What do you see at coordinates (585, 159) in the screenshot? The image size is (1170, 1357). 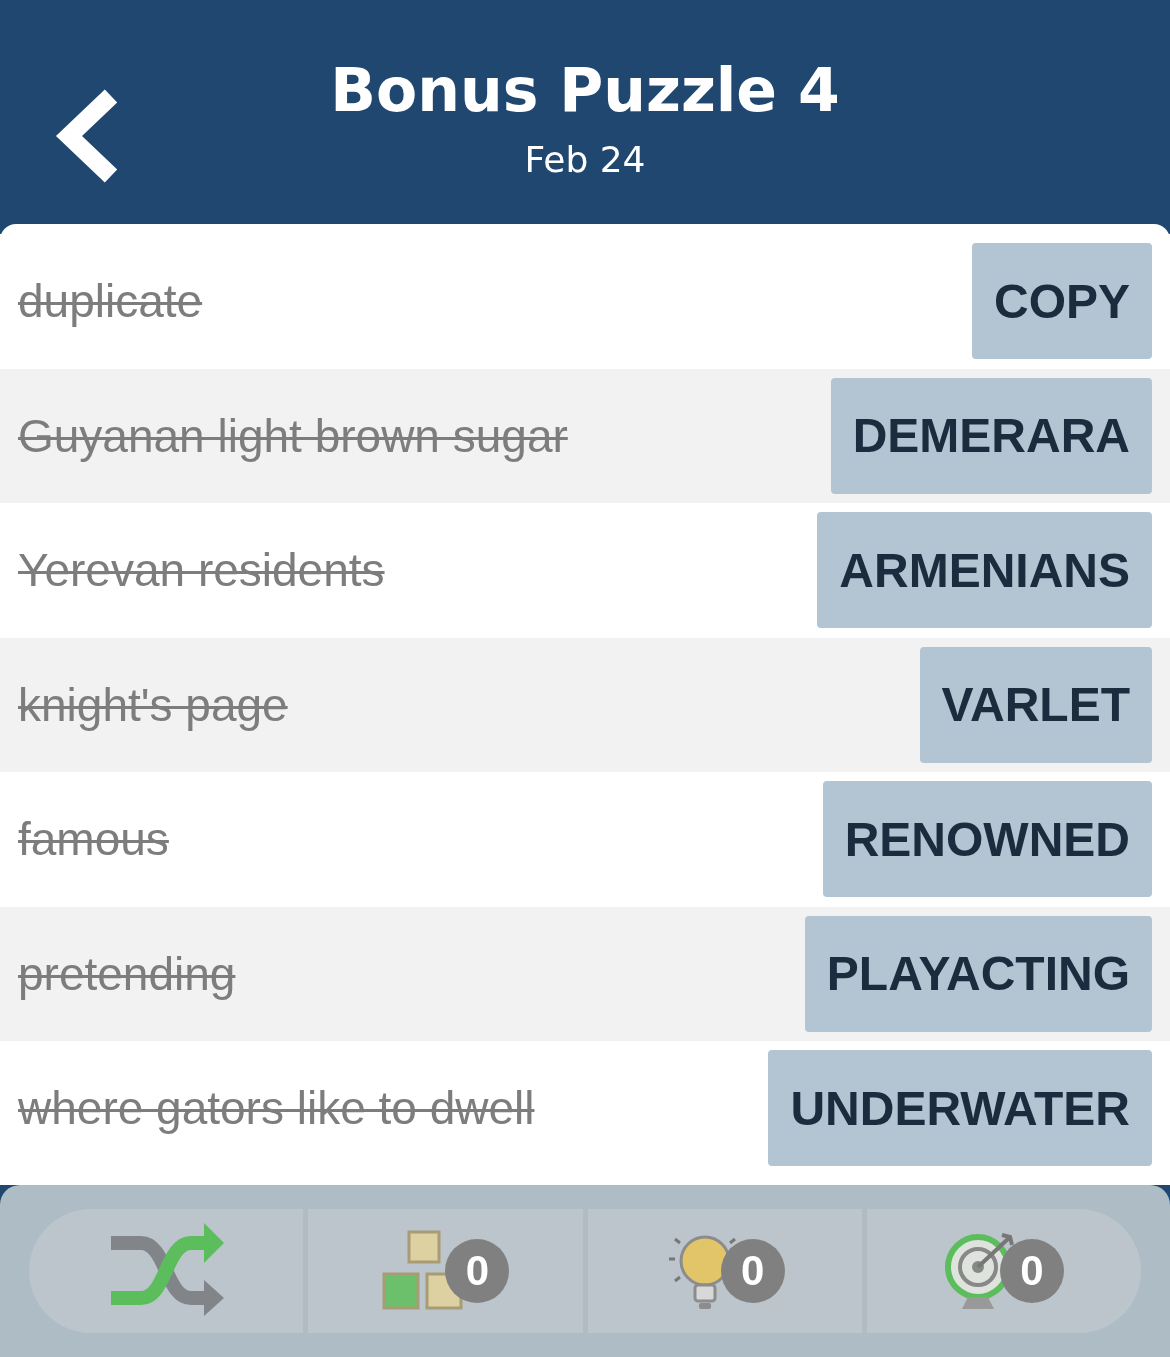 I see `puzzle-date: Feb 24` at bounding box center [585, 159].